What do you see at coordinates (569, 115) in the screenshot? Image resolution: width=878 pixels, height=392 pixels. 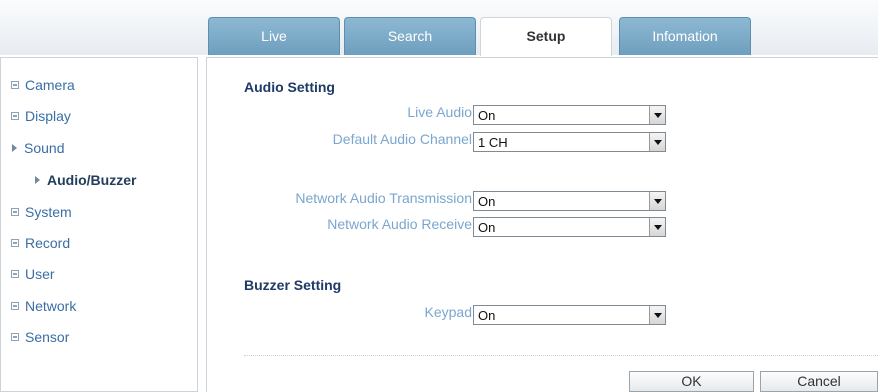 I see `live-audio-select: On` at bounding box center [569, 115].